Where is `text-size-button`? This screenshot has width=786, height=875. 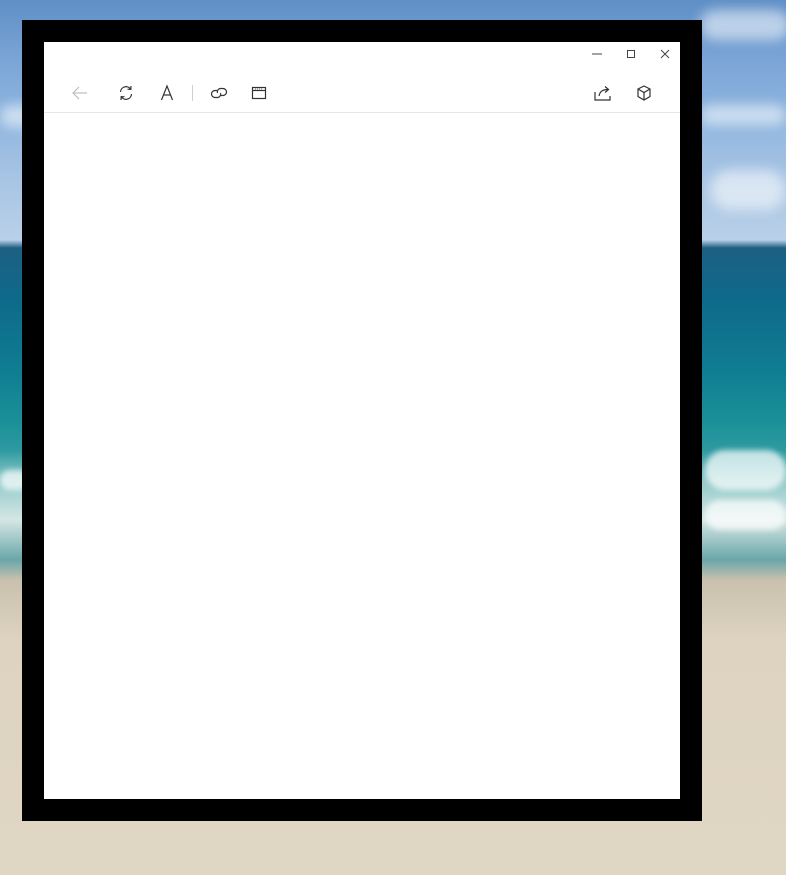
text-size-button is located at coordinates (167, 93).